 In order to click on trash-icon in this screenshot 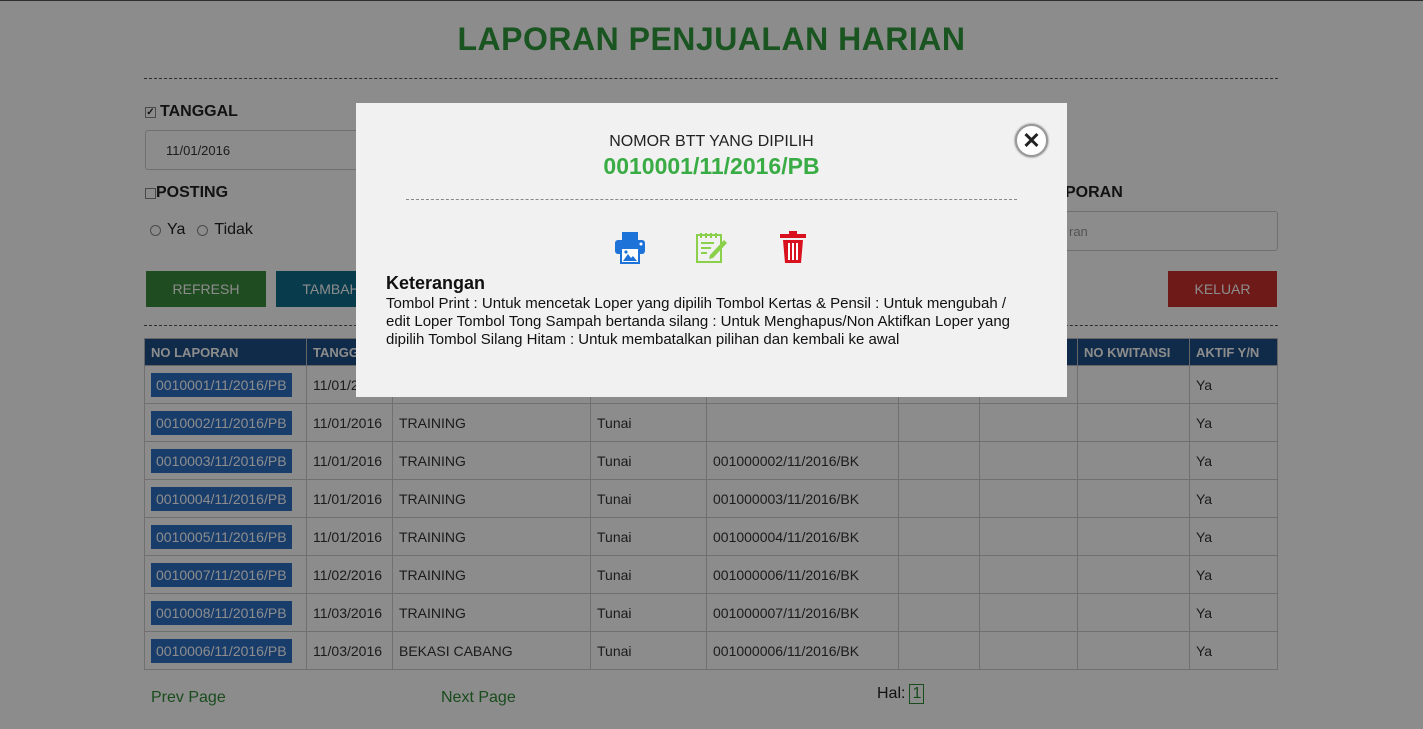, I will do `click(793, 247)`.